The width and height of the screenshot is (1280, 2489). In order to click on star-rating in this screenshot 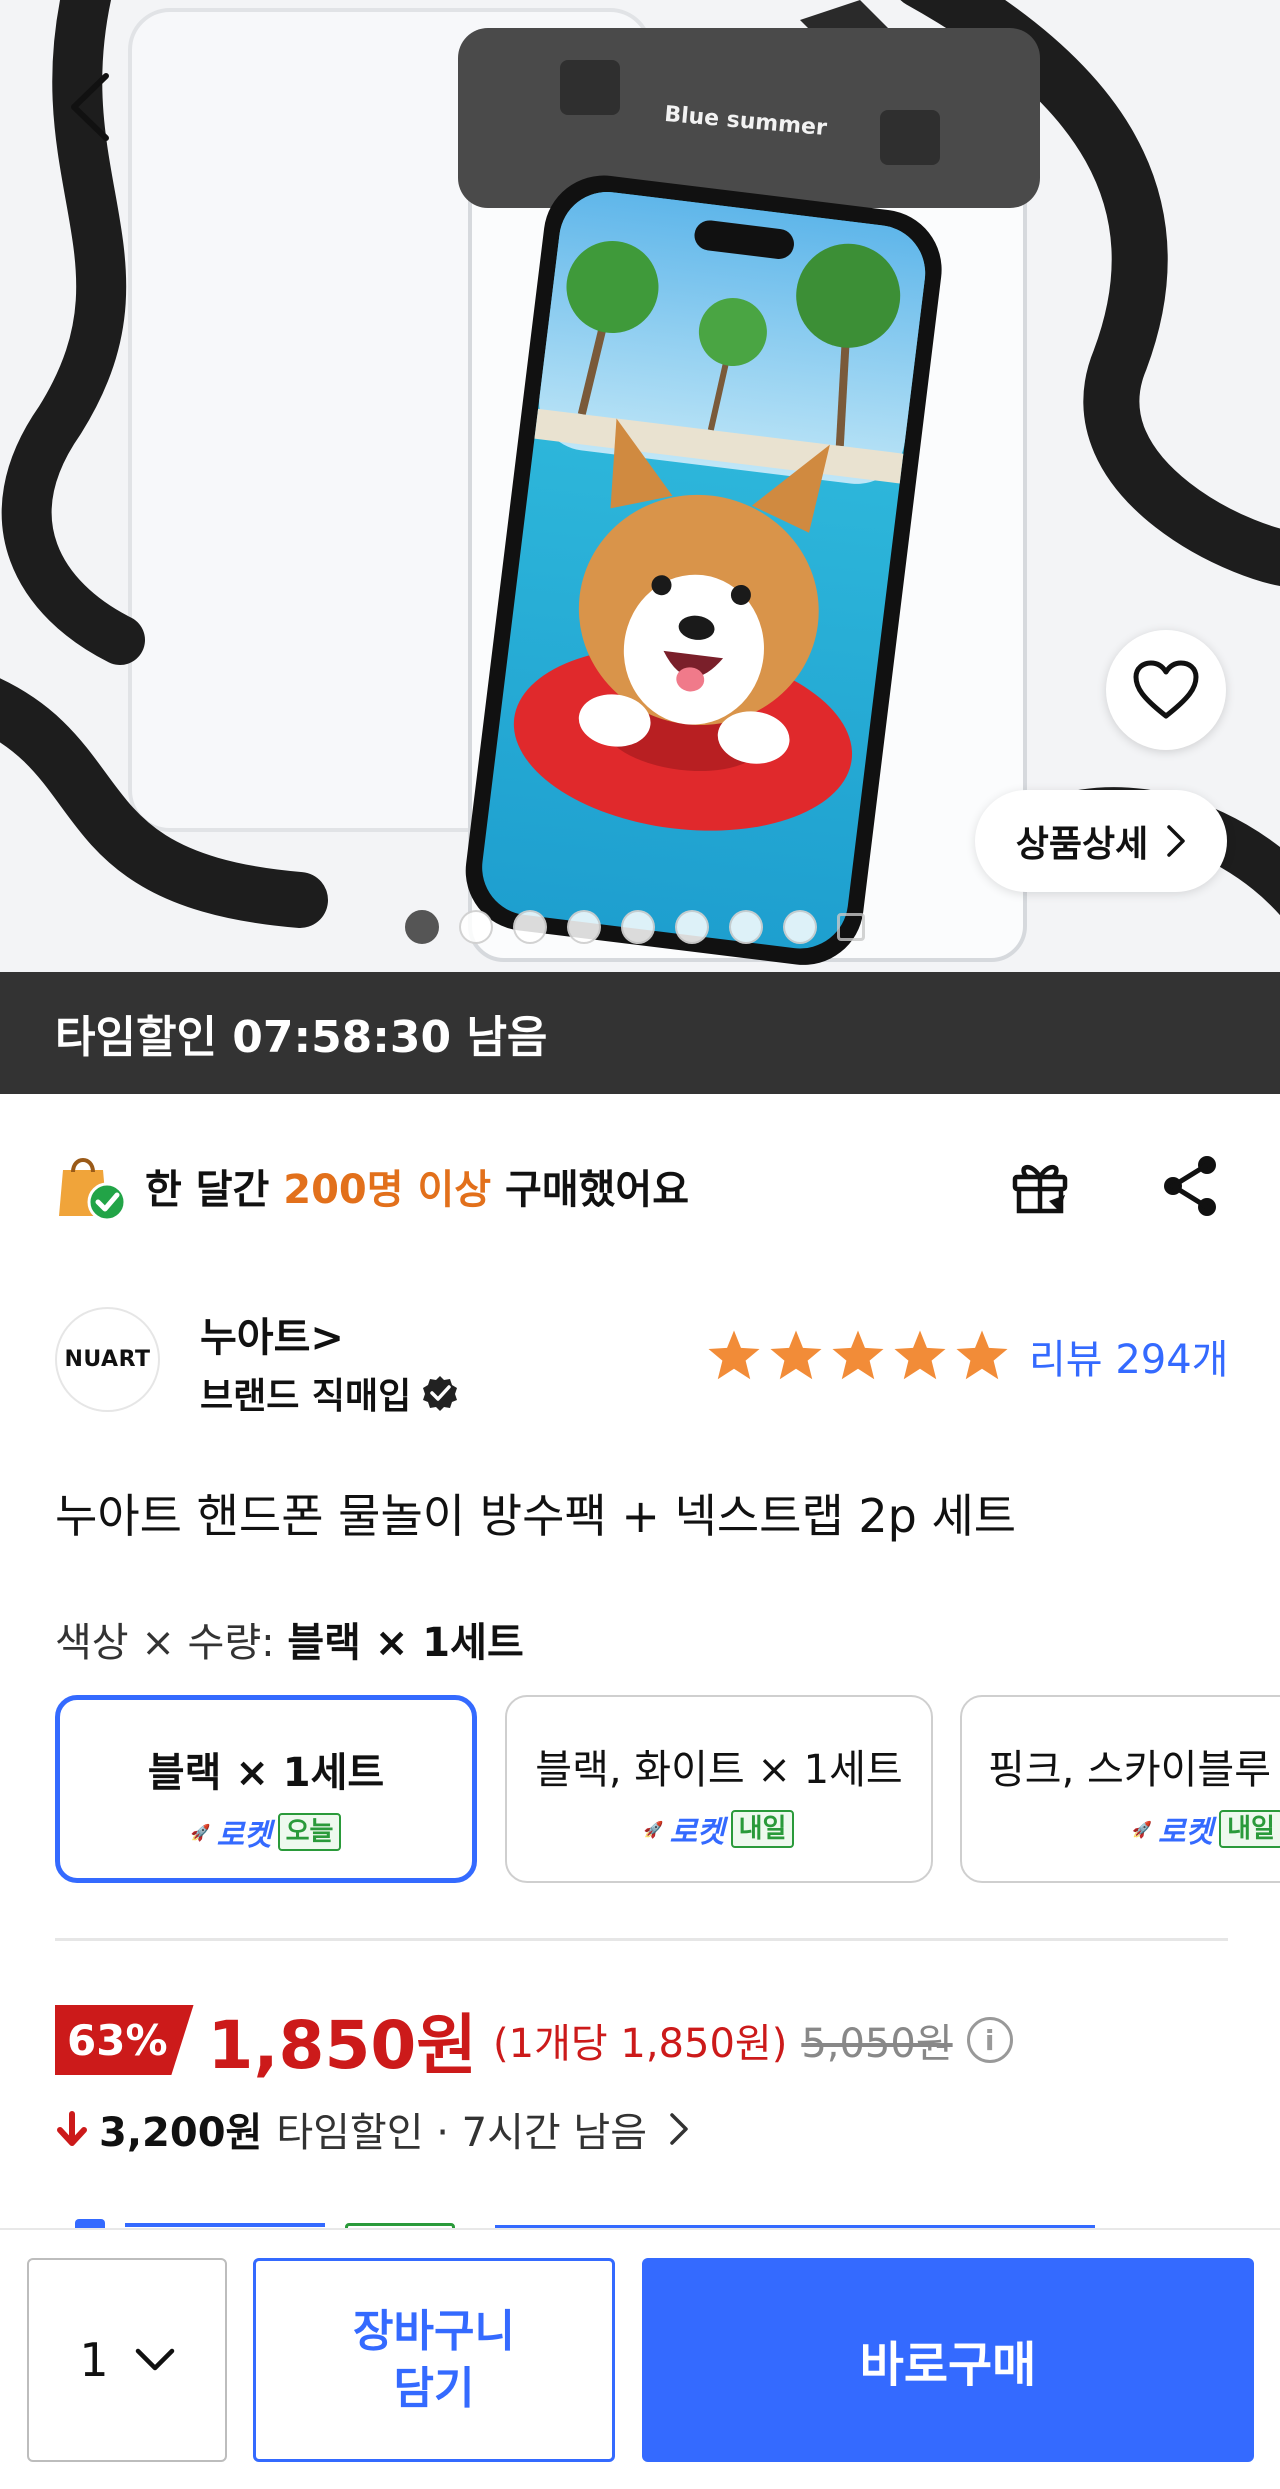, I will do `click(858, 1356)`.